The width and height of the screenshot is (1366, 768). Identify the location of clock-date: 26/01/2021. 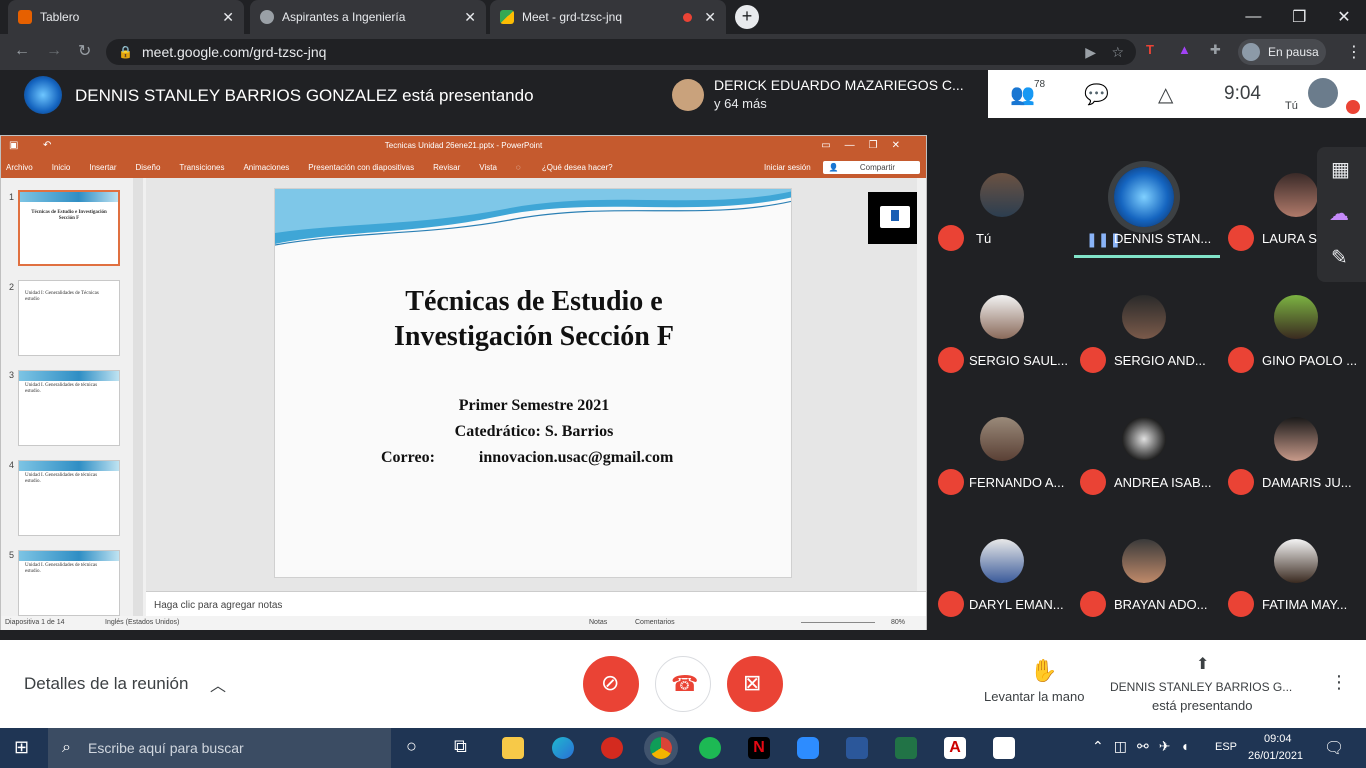
(1275, 756).